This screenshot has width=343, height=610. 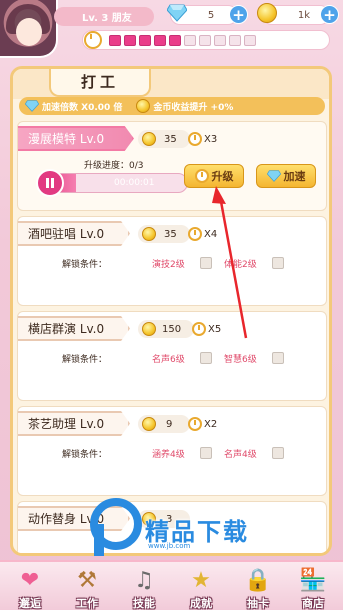 What do you see at coordinates (100, 83) in the screenshot?
I see `panel-title: 打工` at bounding box center [100, 83].